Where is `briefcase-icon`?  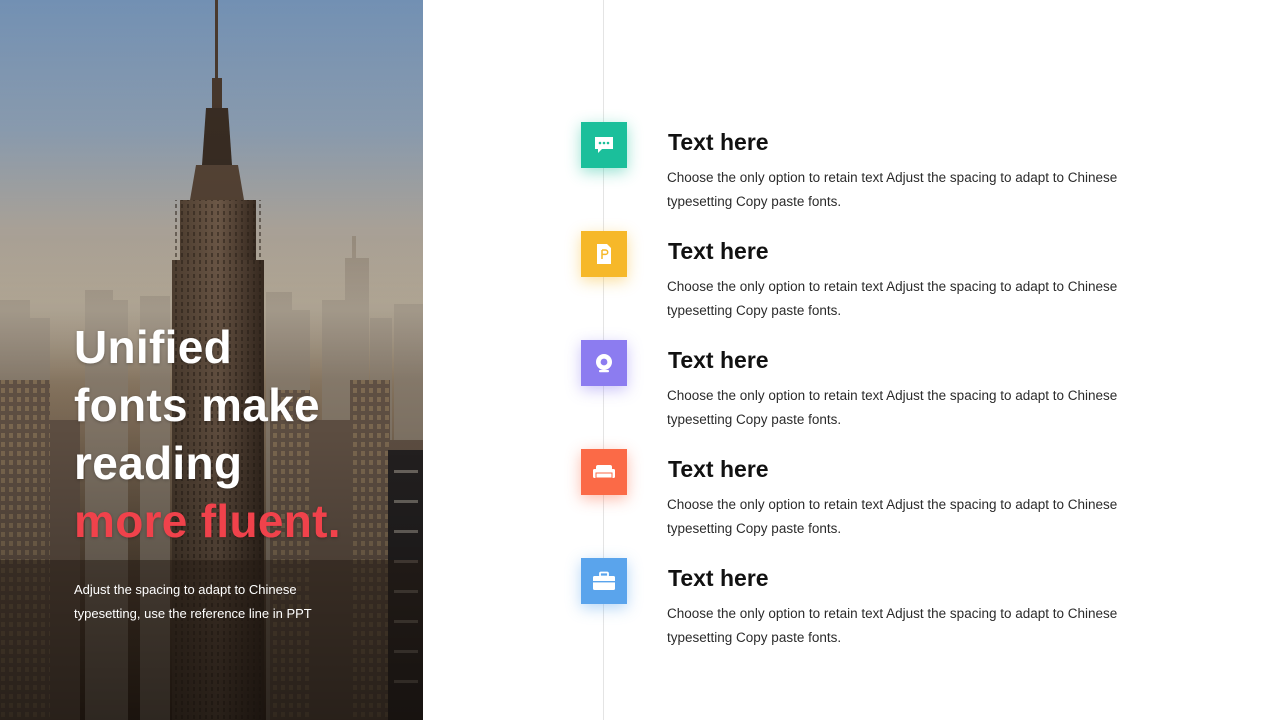
briefcase-icon is located at coordinates (604, 580).